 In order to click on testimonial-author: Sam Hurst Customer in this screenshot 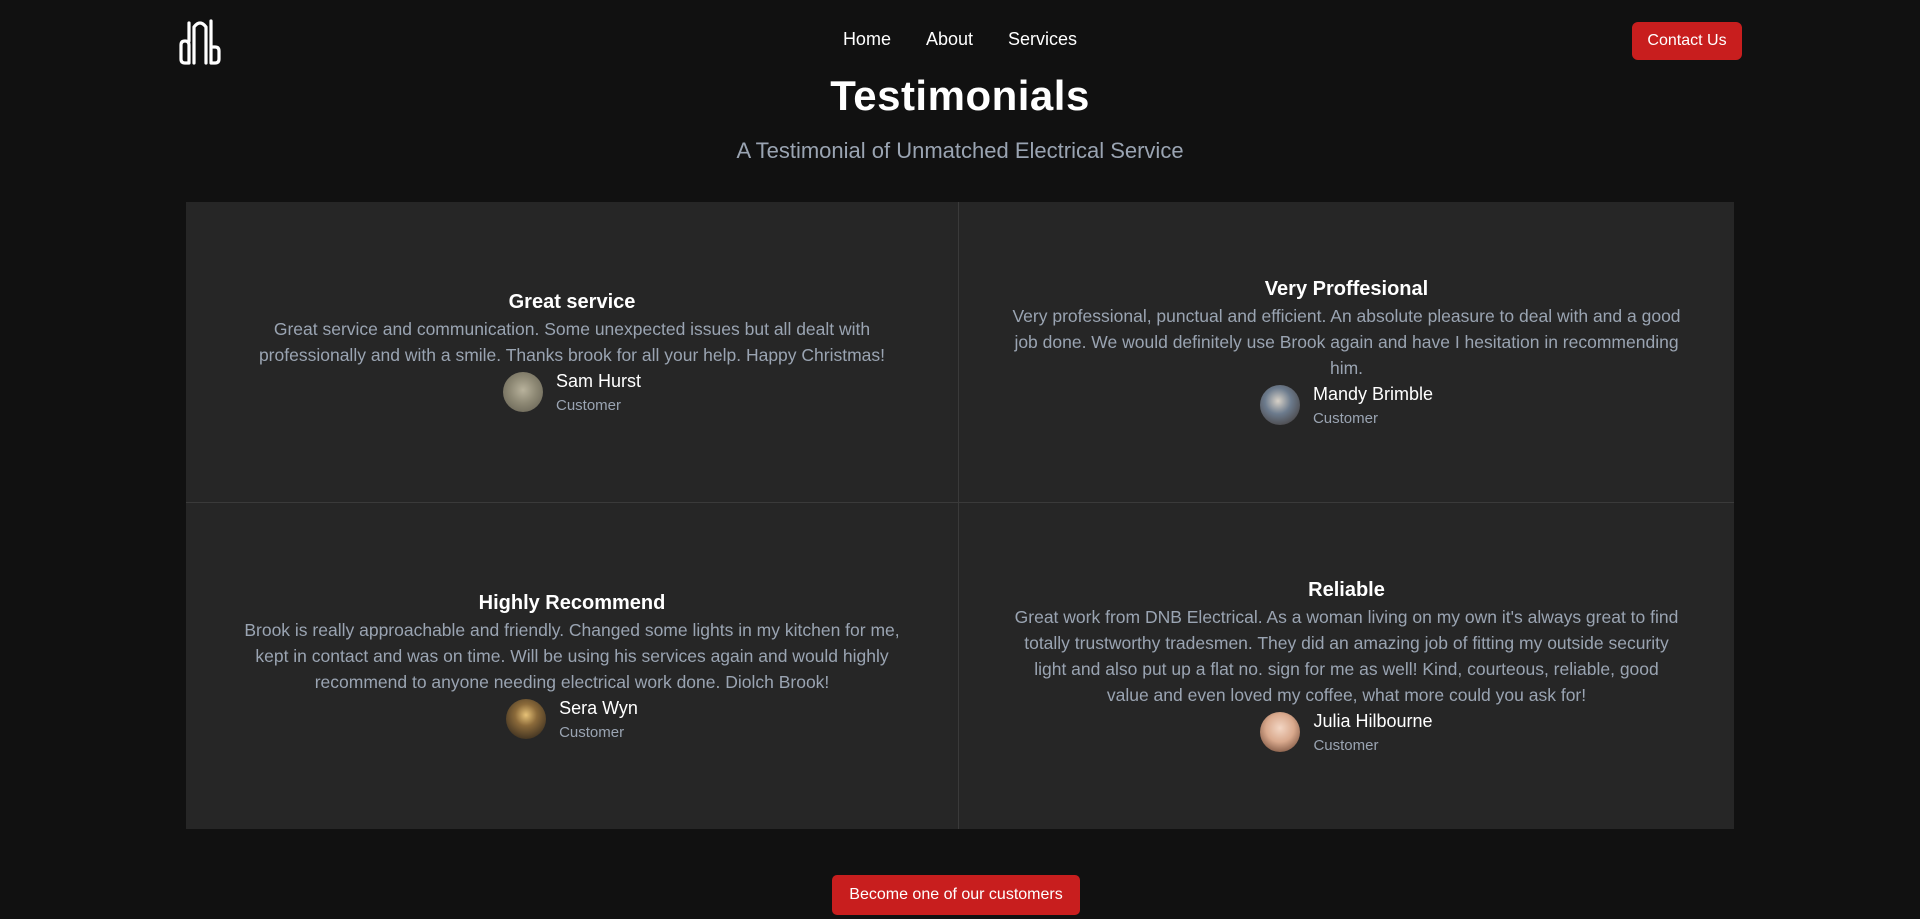, I will do `click(572, 392)`.